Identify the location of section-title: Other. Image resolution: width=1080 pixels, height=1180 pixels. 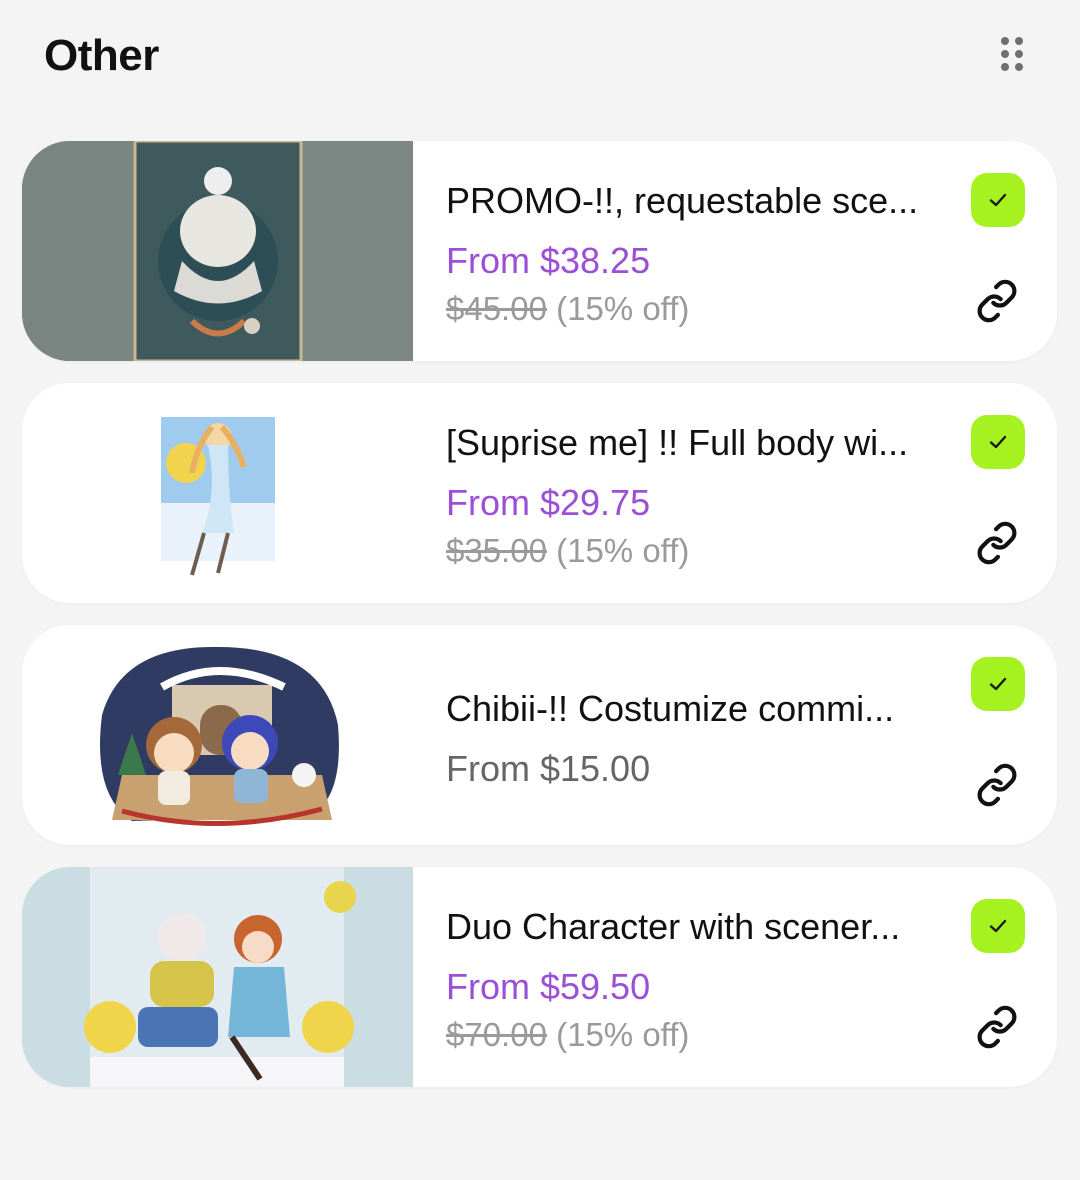
(101, 55).